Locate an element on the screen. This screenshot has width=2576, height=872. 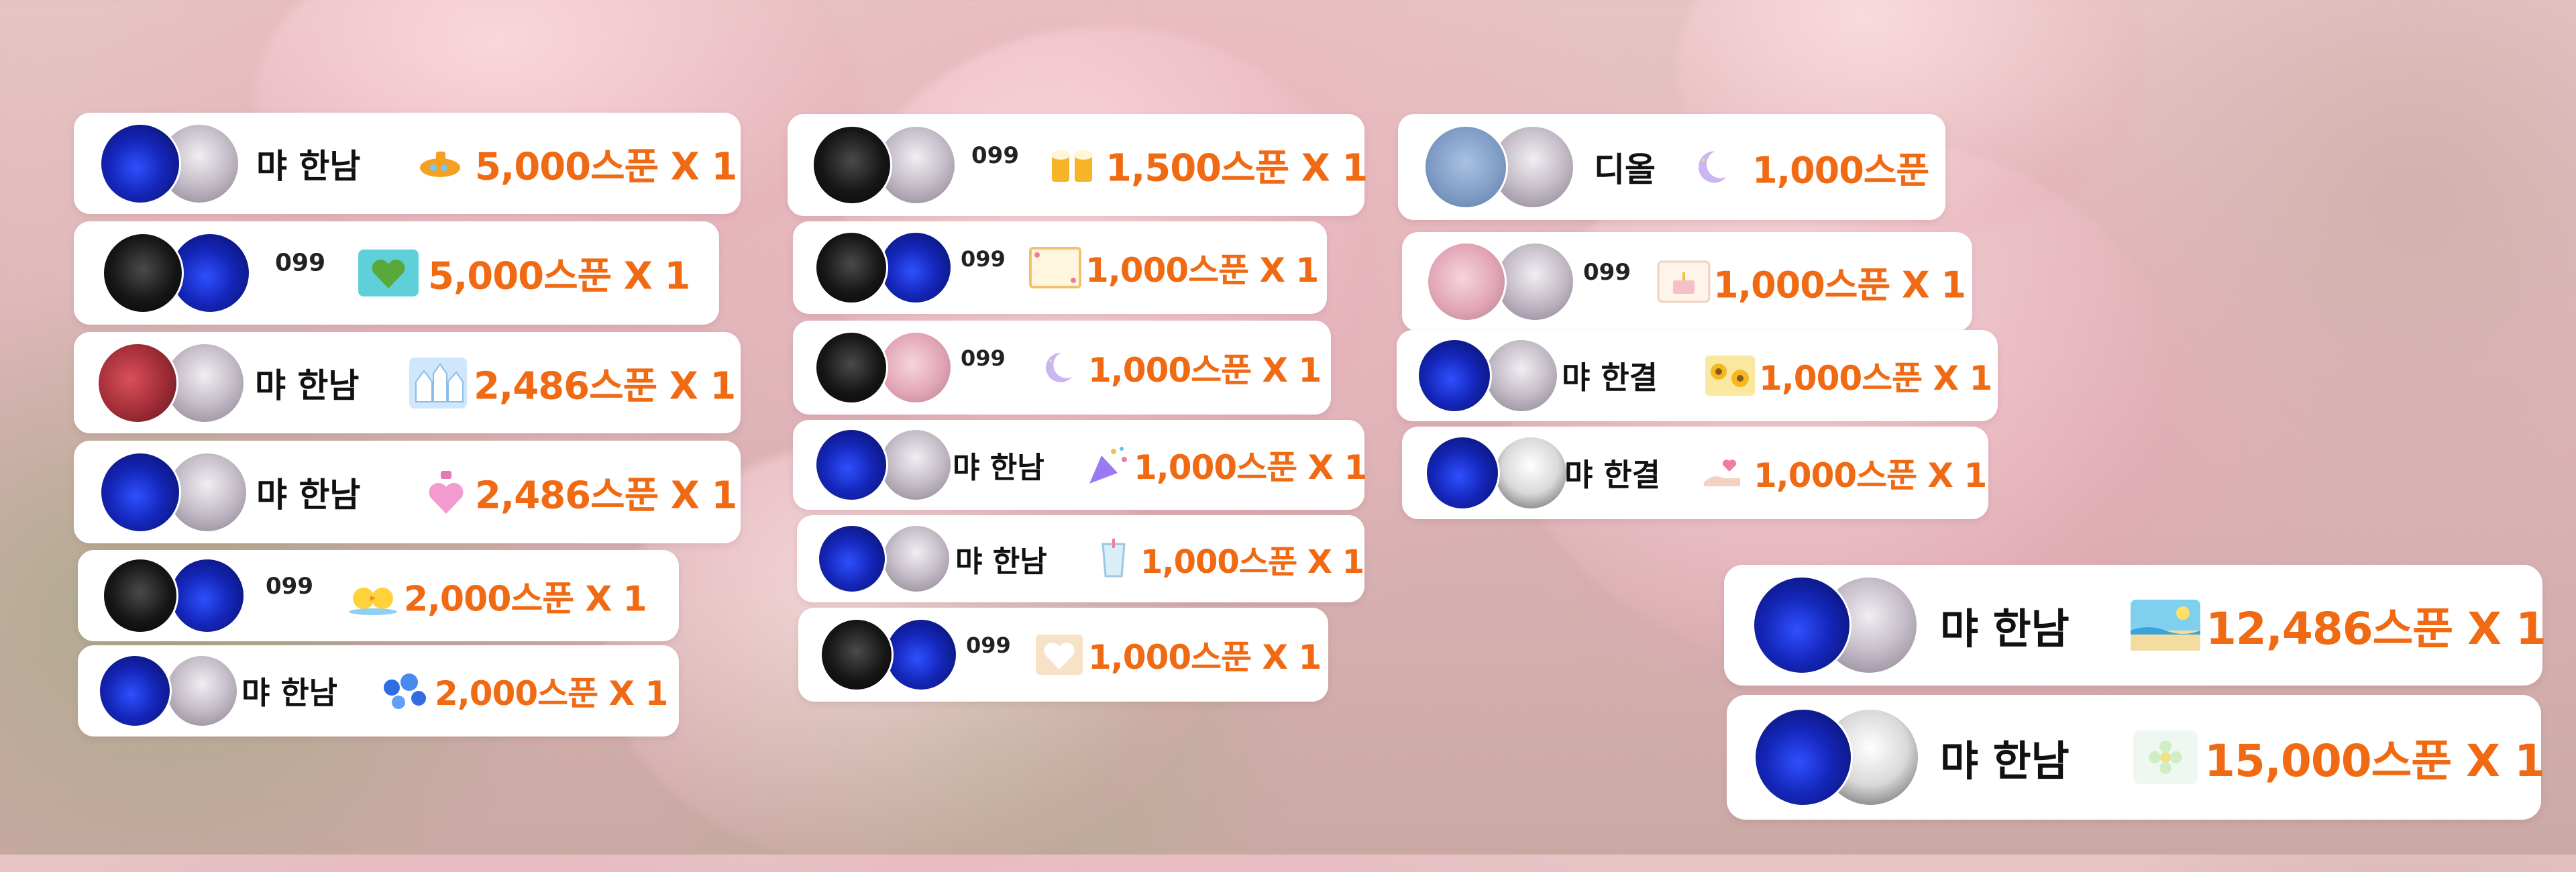
gift-record-card: 099 5,000스푼 X 1 is located at coordinates (396, 273).